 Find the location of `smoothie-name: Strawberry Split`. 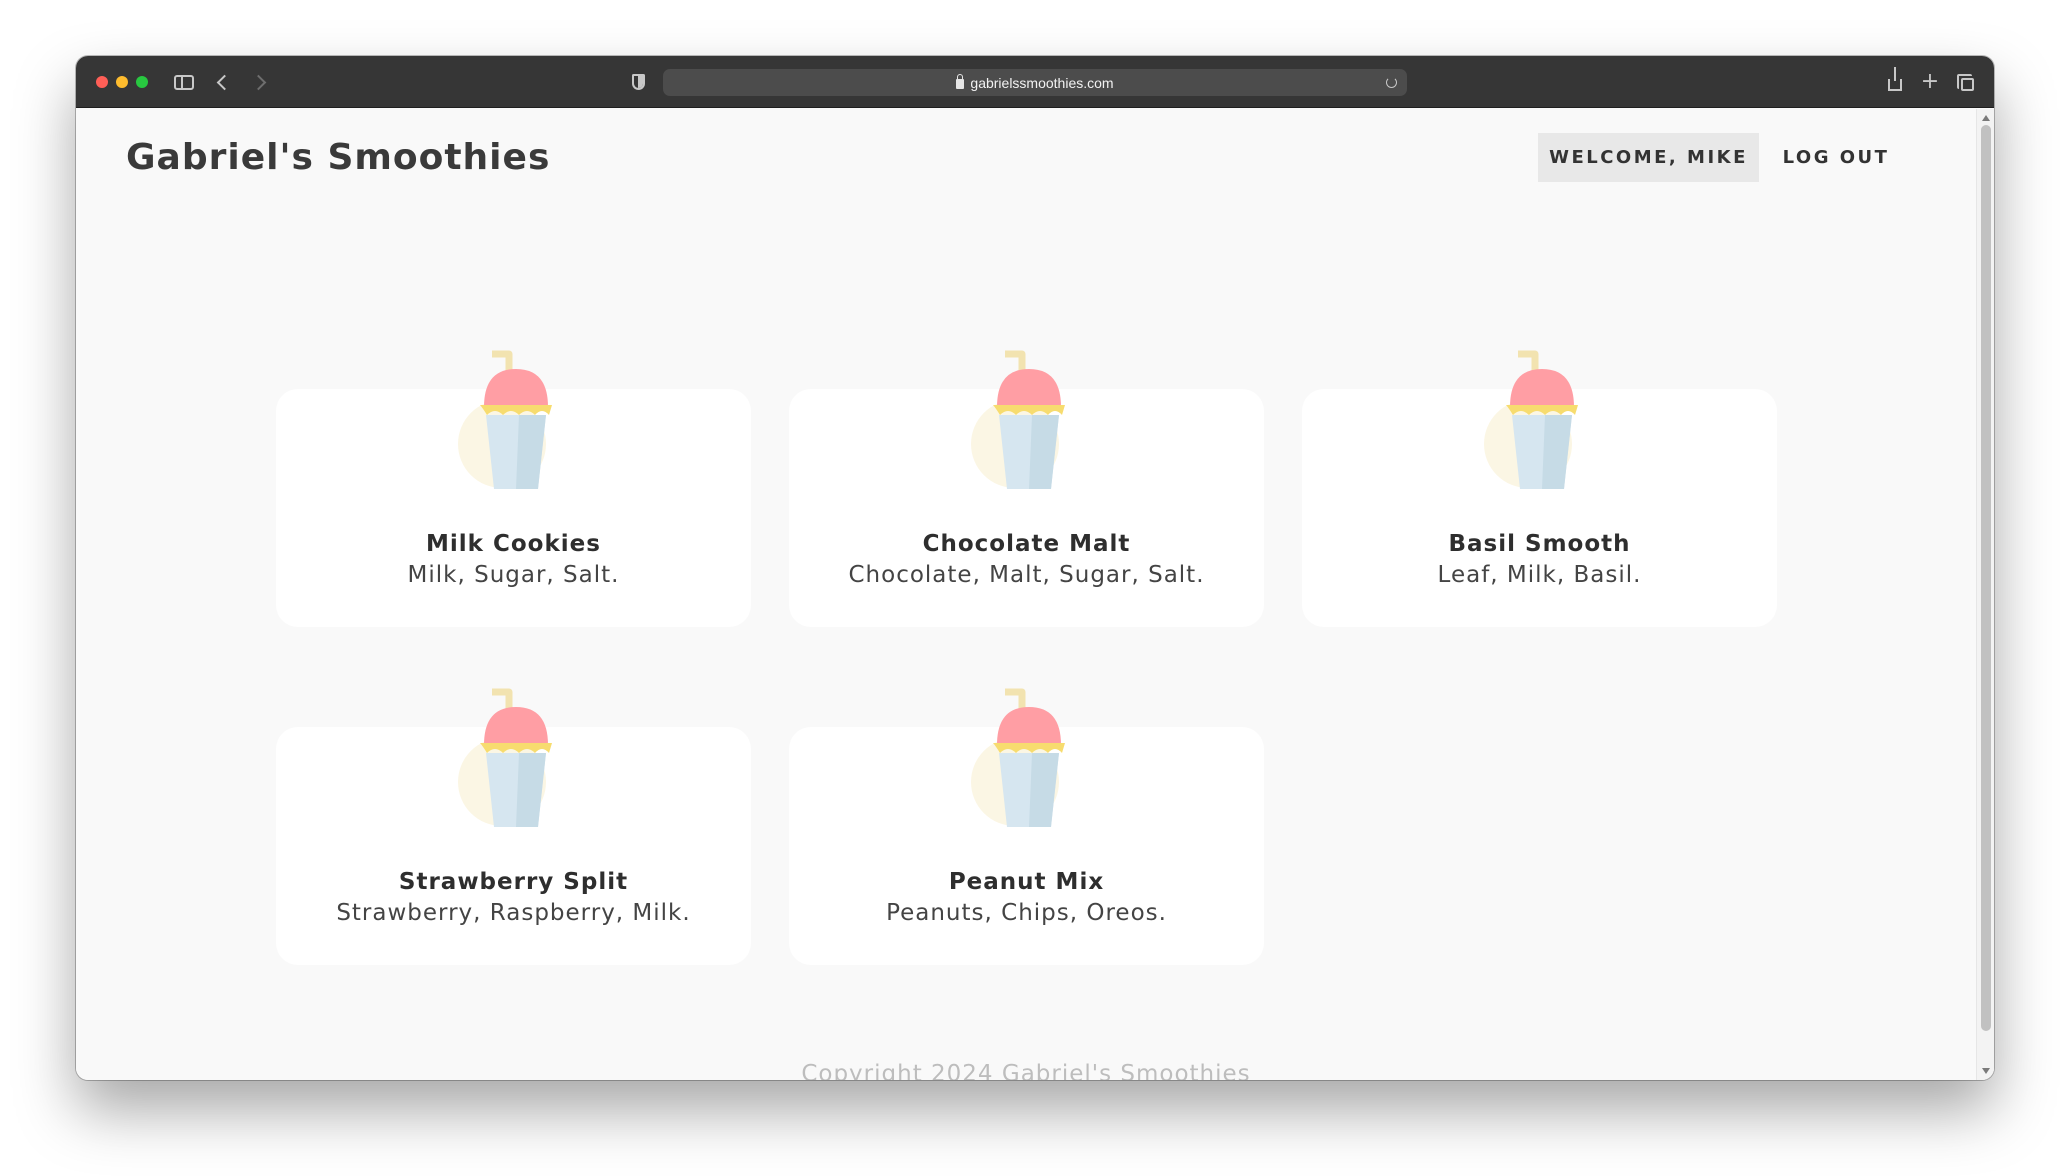

smoothie-name: Strawberry Split is located at coordinates (513, 882).